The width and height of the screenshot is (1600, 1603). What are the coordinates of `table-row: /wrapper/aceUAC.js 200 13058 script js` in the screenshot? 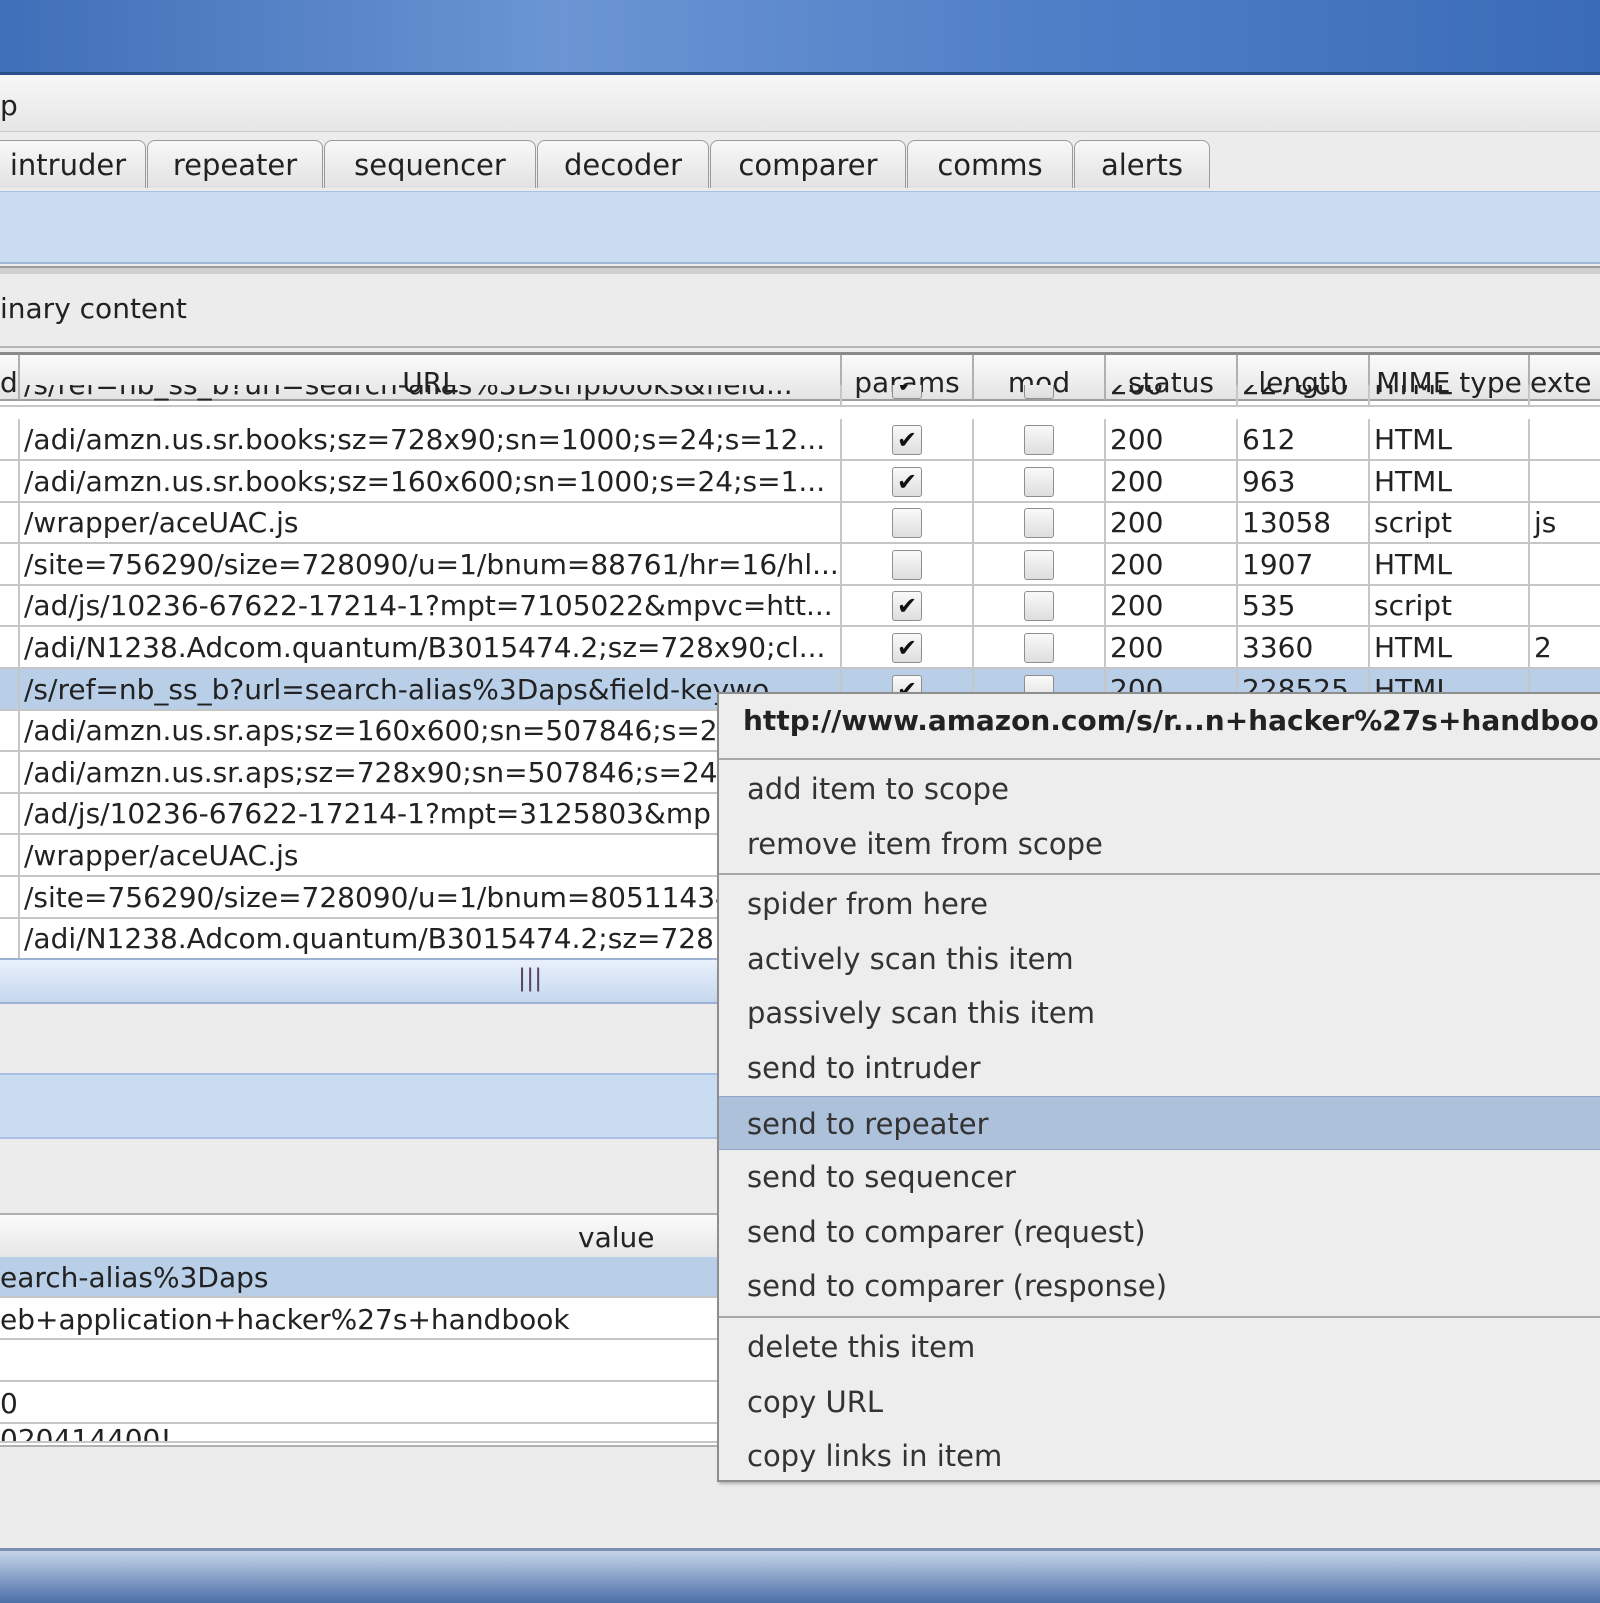 It's located at (800, 523).